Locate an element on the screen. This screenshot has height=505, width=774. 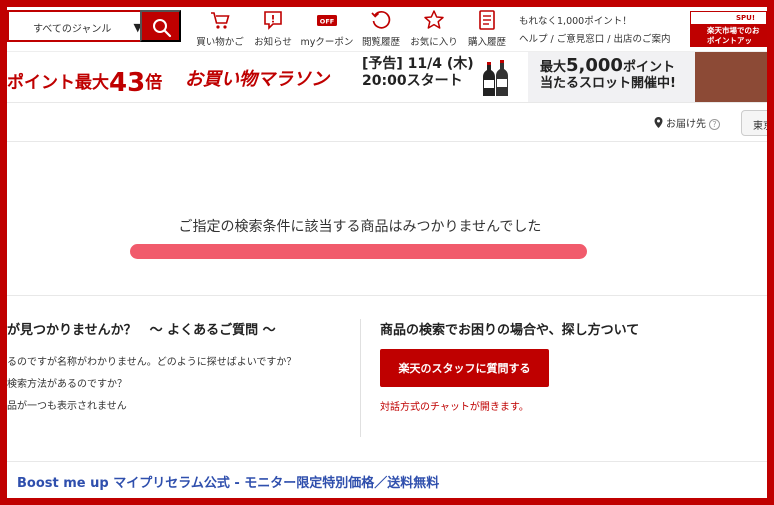
points-suffix: 倍 is located at coordinates (154, 83).